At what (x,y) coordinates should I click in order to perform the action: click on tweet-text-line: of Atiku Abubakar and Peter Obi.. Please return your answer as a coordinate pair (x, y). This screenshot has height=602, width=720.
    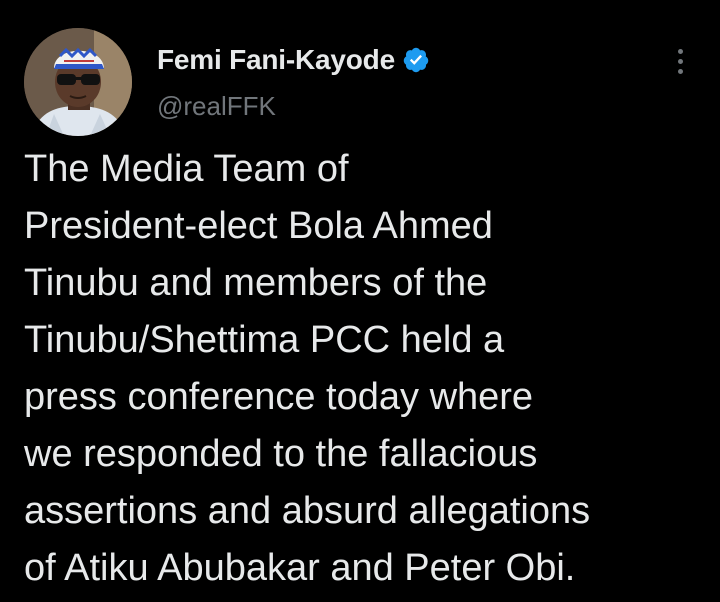
    Looking at the image, I should click on (300, 568).